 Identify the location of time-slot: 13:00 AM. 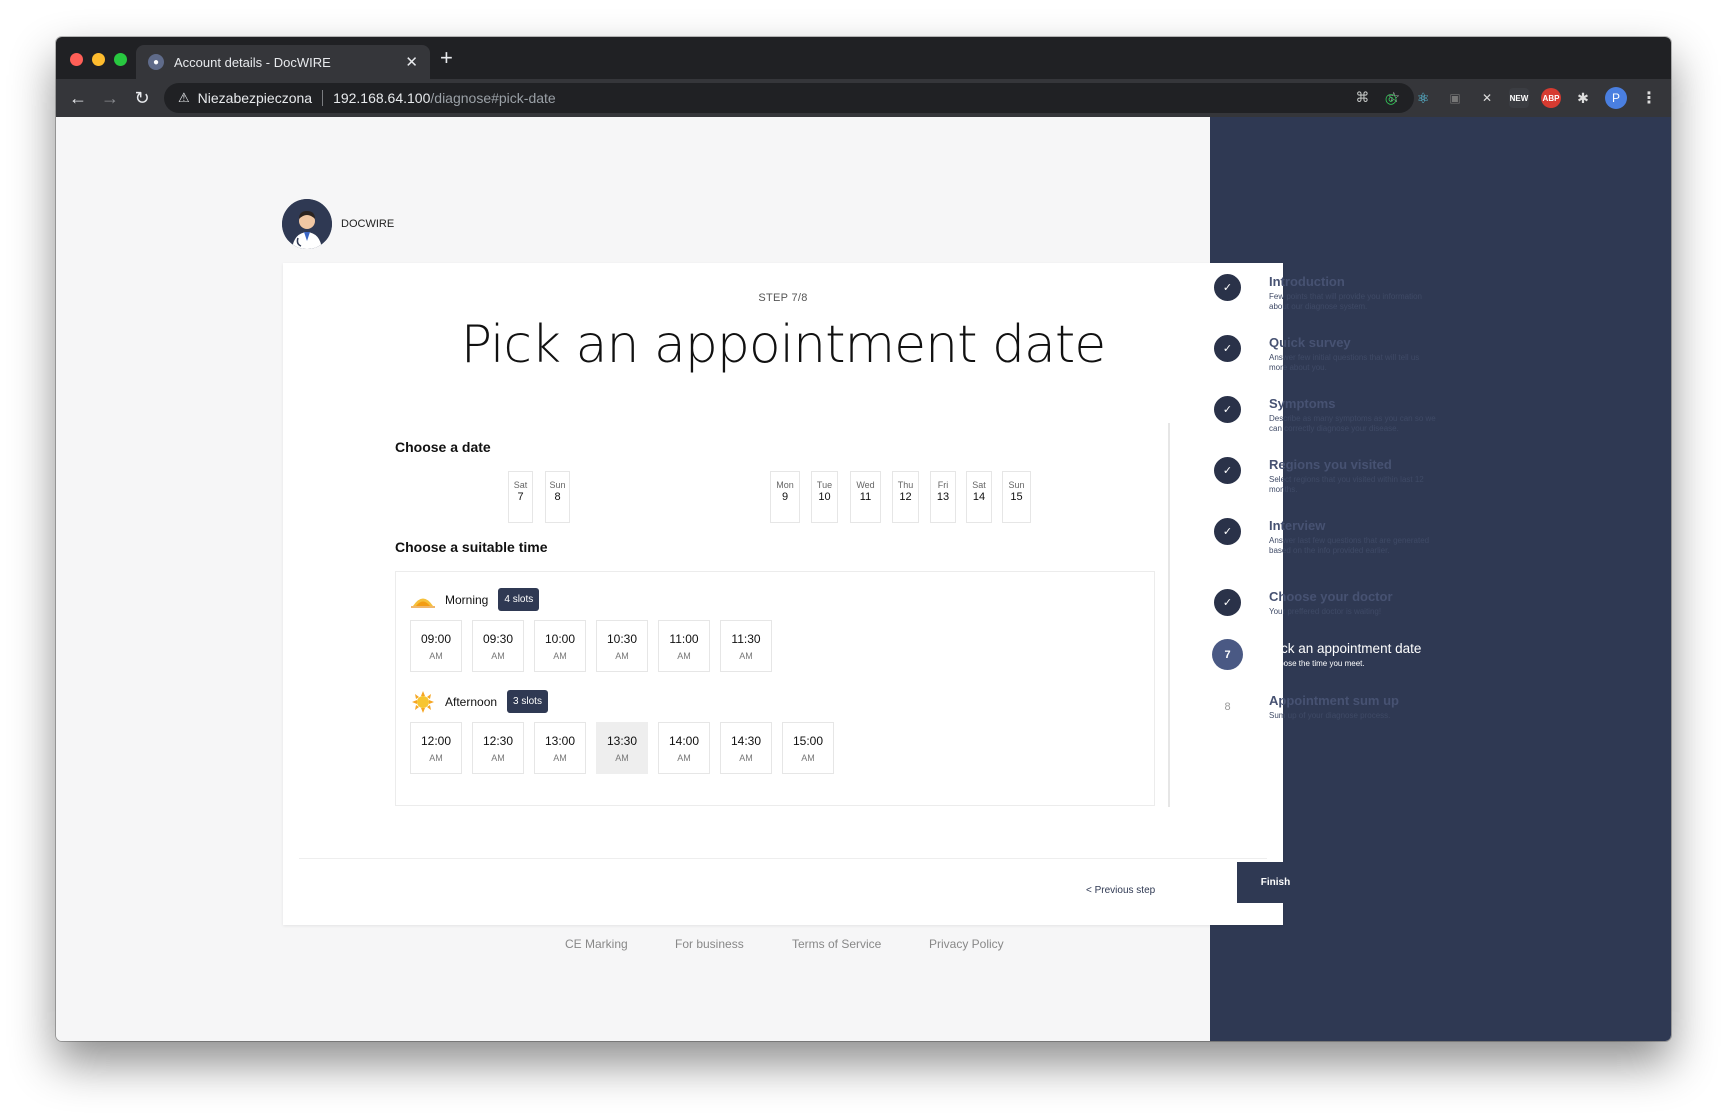
(560, 748).